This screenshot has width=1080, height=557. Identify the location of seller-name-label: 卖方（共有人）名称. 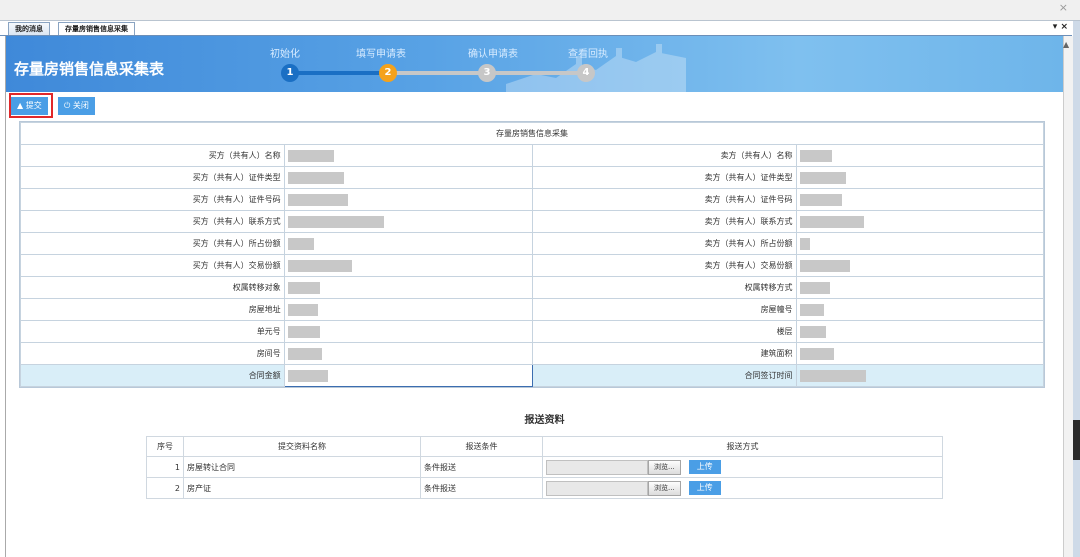
(664, 155).